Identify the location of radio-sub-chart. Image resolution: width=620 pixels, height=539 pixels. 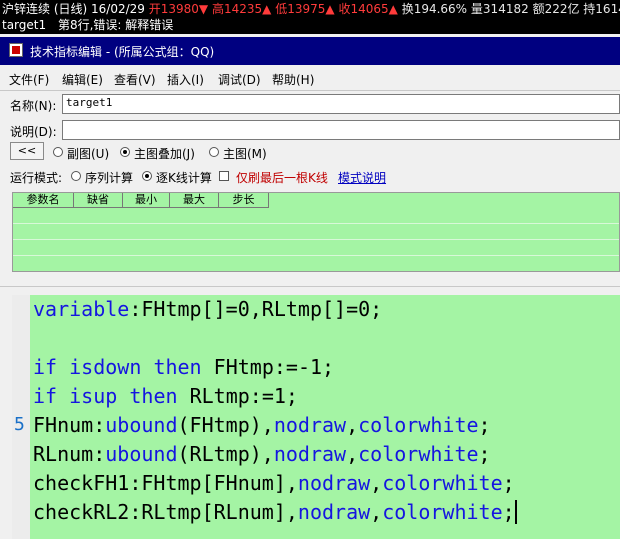
(58, 152).